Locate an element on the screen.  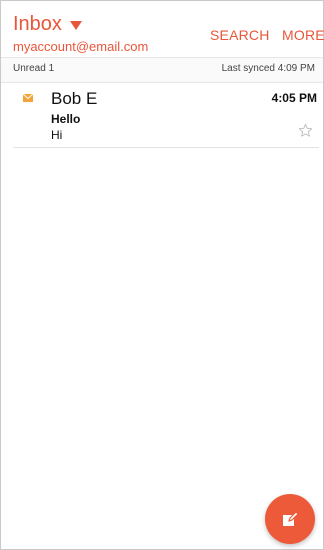
account-address: myaccount@email.com is located at coordinates (81, 46).